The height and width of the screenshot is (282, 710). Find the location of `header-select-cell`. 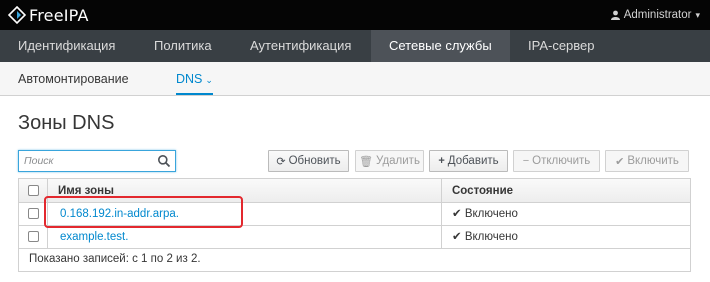

header-select-cell is located at coordinates (33, 191).